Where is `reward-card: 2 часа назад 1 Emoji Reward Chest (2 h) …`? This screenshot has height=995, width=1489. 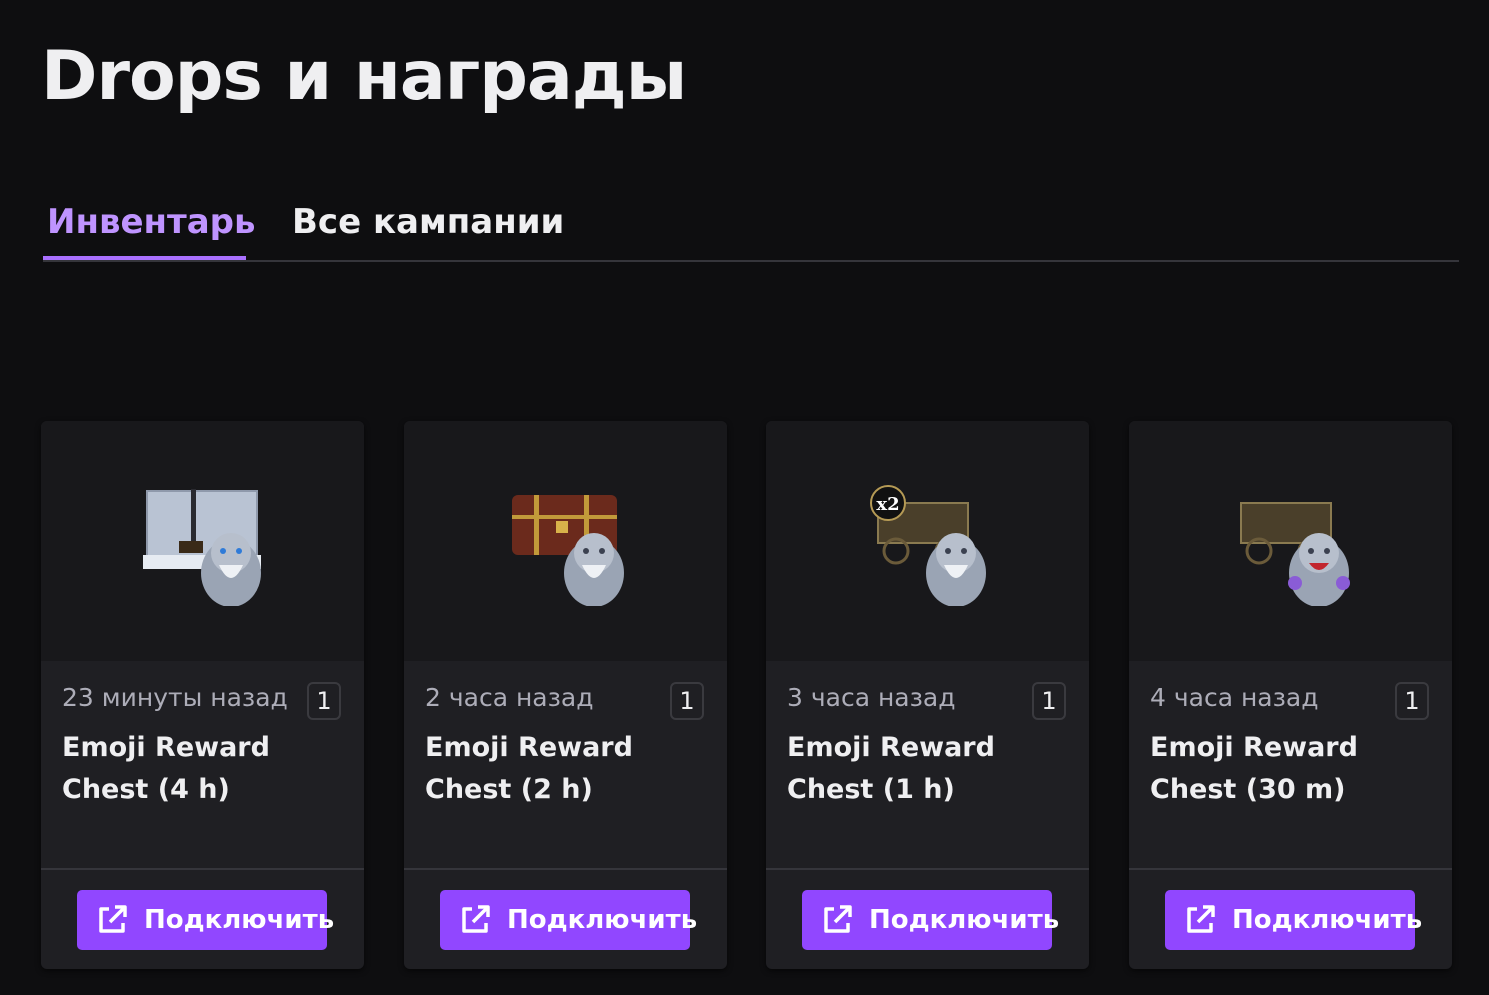 reward-card: 2 часа назад 1 Emoji Reward Chest (2 h) … is located at coordinates (565, 695).